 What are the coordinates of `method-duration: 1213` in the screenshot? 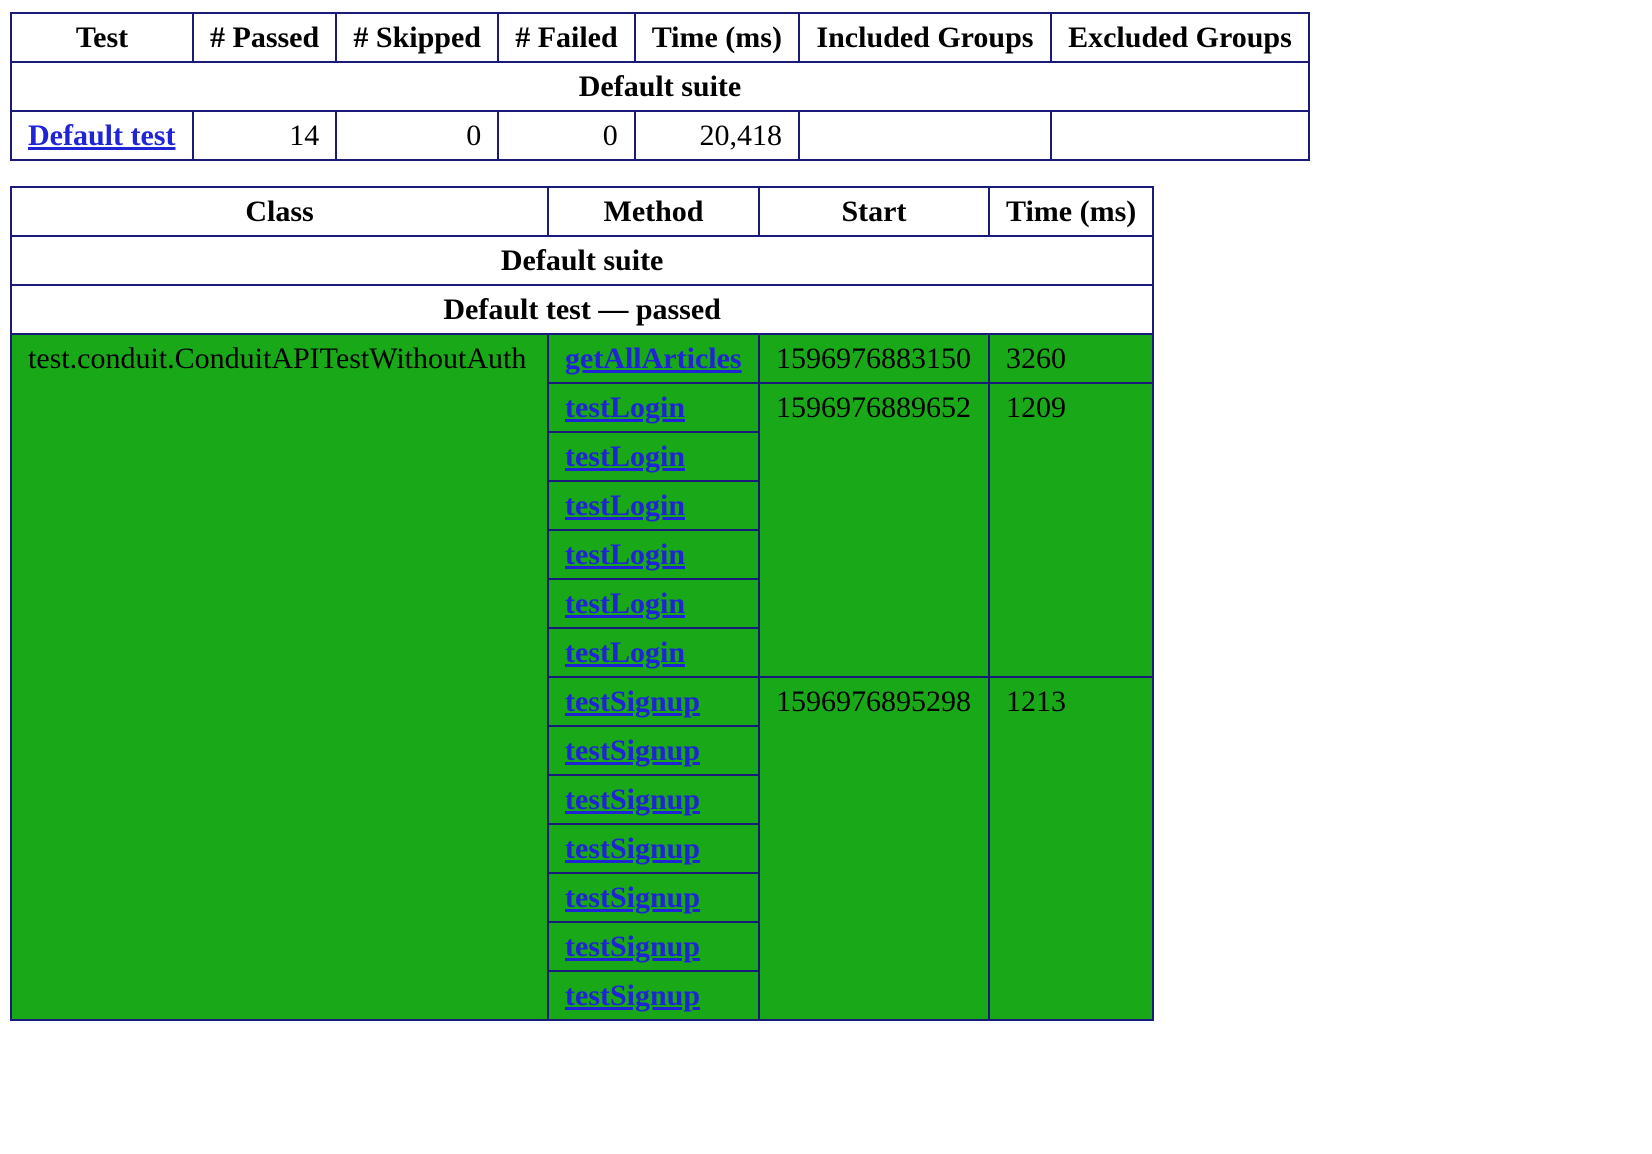 It's located at (1071, 848).